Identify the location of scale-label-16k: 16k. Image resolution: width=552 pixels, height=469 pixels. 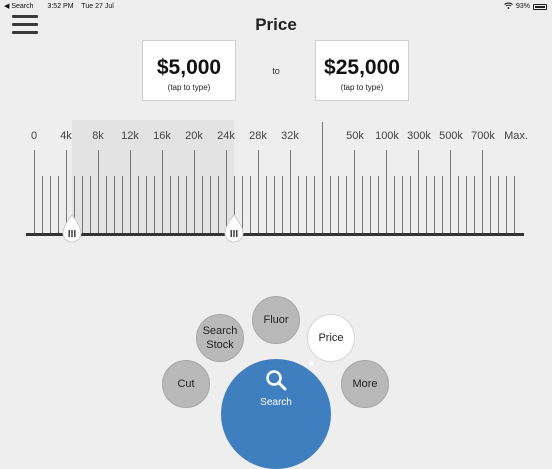
(162, 136).